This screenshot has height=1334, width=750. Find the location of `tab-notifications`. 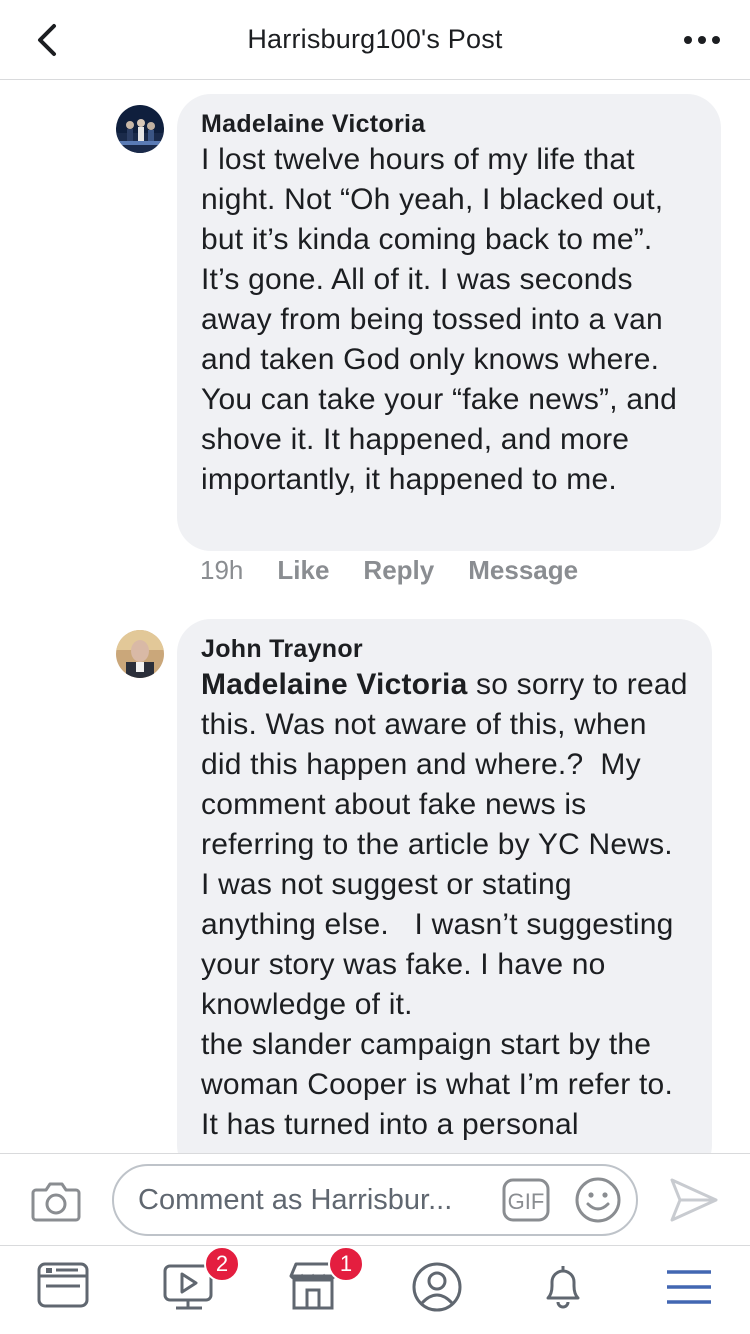

tab-notifications is located at coordinates (566, 1290).